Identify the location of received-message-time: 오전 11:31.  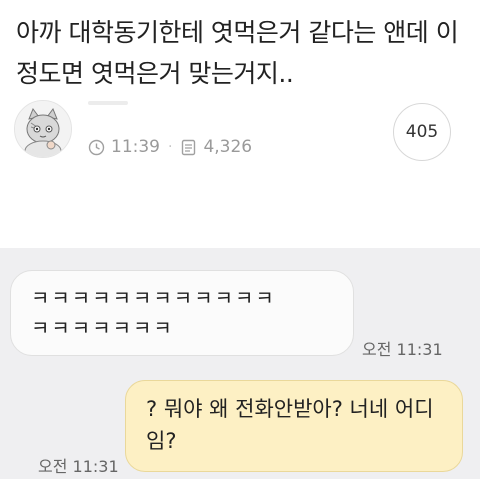
(402, 349).